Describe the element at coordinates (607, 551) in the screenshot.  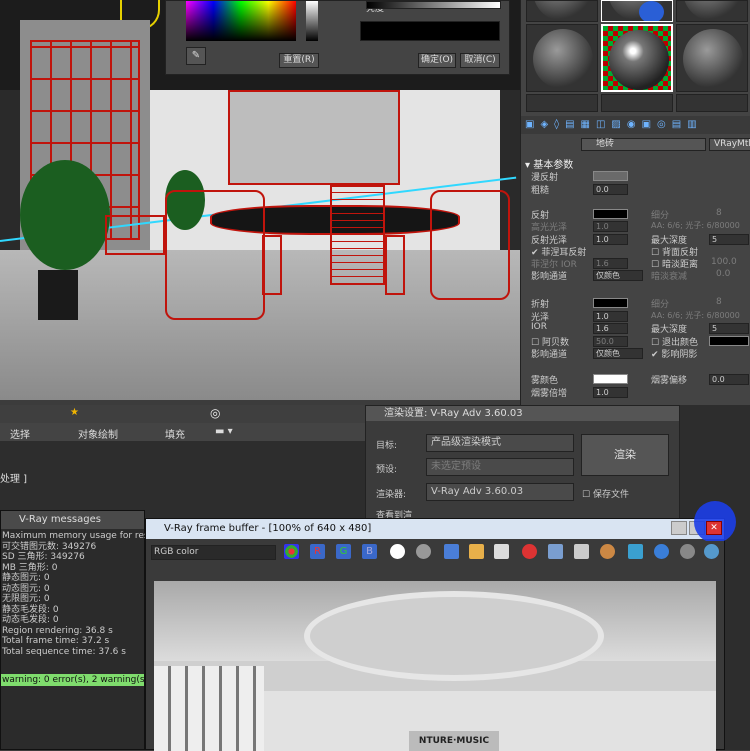
I see `teapot-render-icon` at that location.